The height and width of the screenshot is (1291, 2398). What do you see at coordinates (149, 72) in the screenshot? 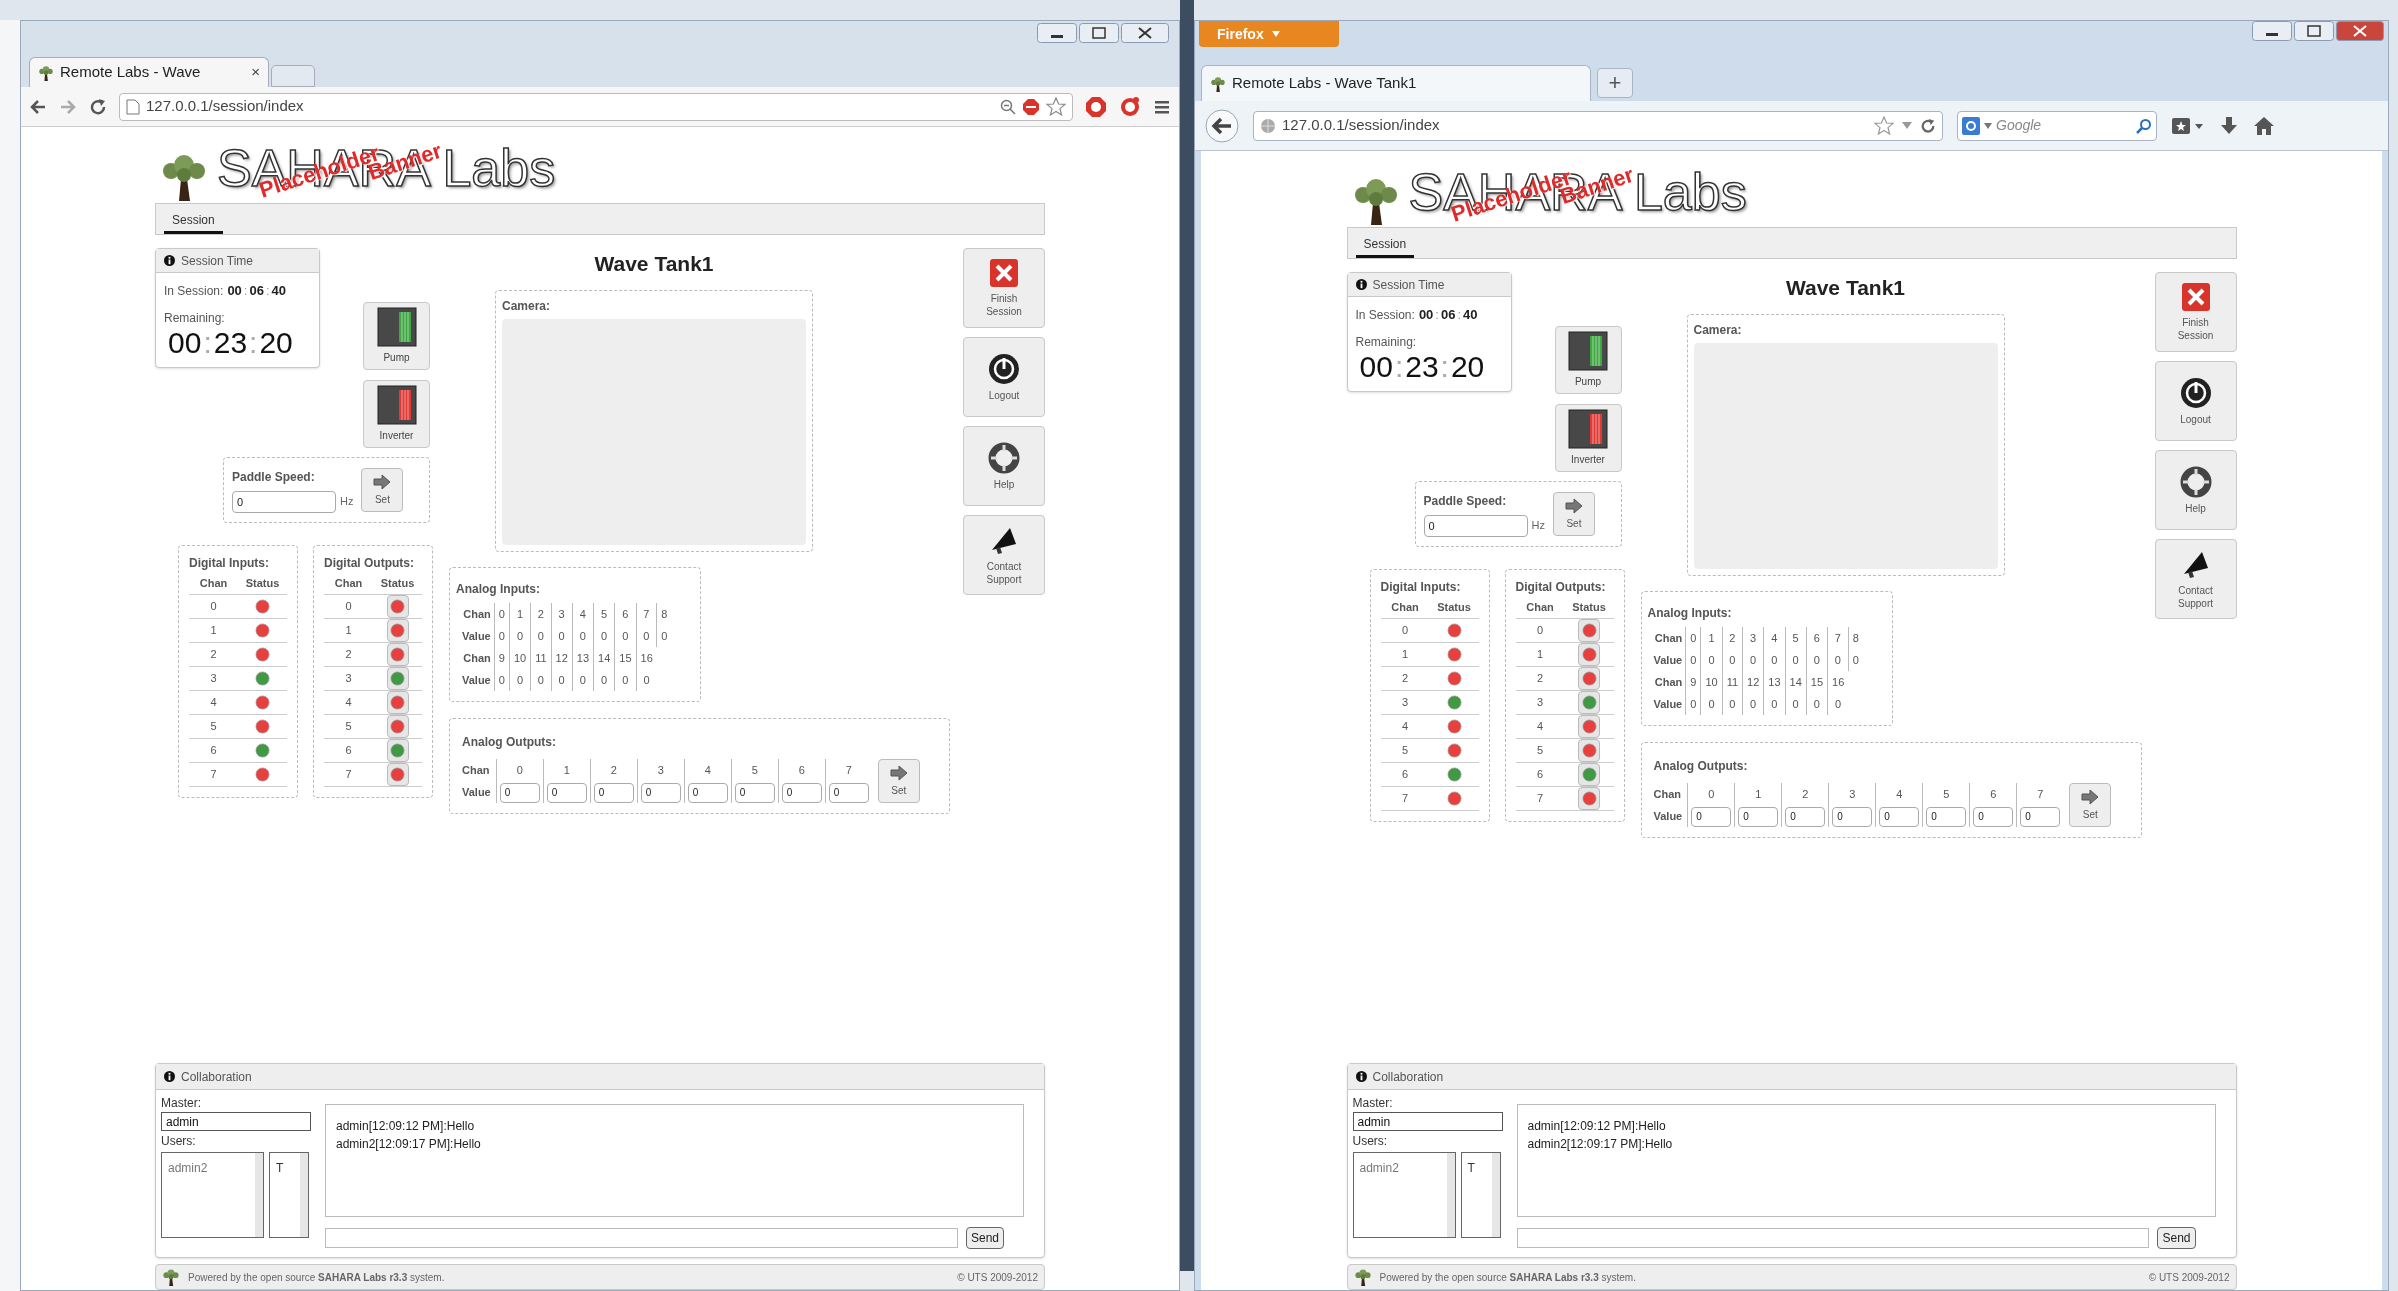
I see `browser-tab: Remote Labs - Wave ×` at bounding box center [149, 72].